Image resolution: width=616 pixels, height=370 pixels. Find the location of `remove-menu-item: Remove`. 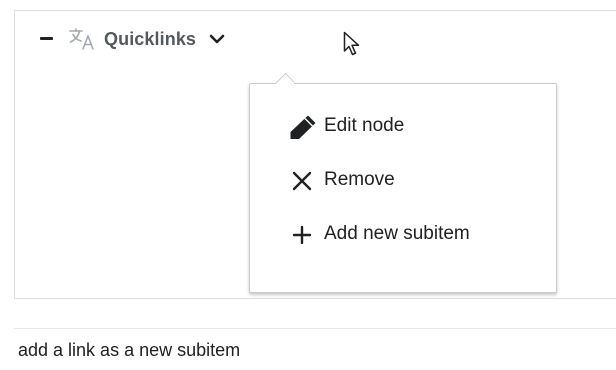

remove-menu-item: Remove is located at coordinates (379, 180).